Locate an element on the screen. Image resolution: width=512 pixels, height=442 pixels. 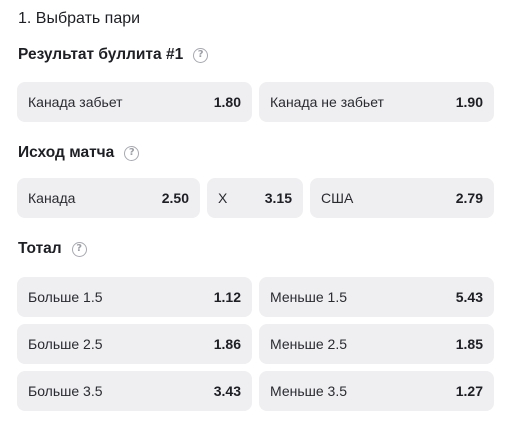
odds-value: 1.80 is located at coordinates (227, 102).